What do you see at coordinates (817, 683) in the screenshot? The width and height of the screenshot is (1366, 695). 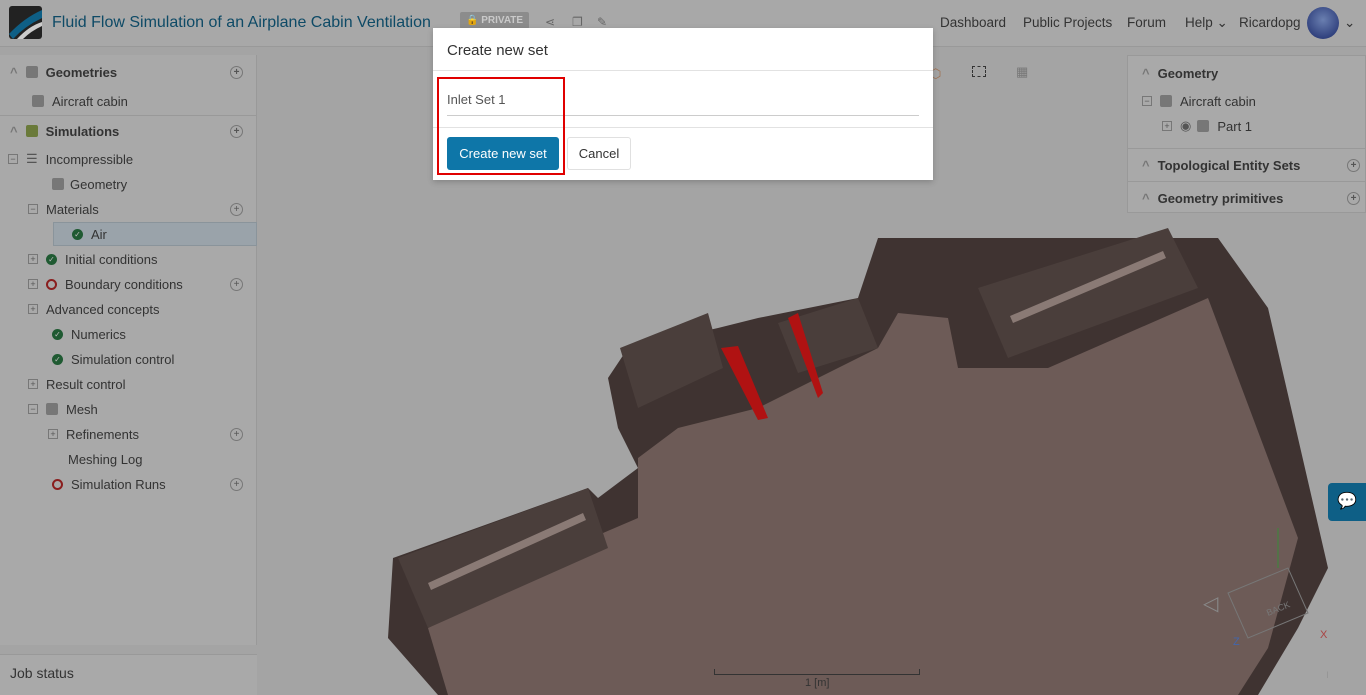 I see `scale-label: 1 [m]` at bounding box center [817, 683].